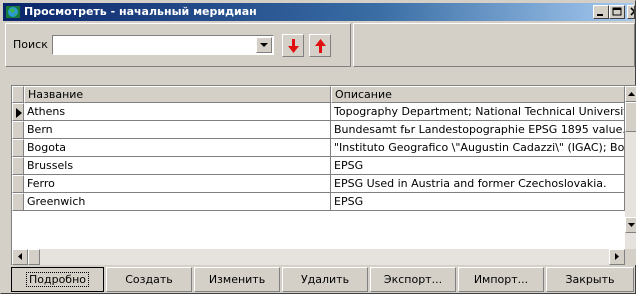  What do you see at coordinates (590, 279) in the screenshot?
I see `close-button: Закрыть` at bounding box center [590, 279].